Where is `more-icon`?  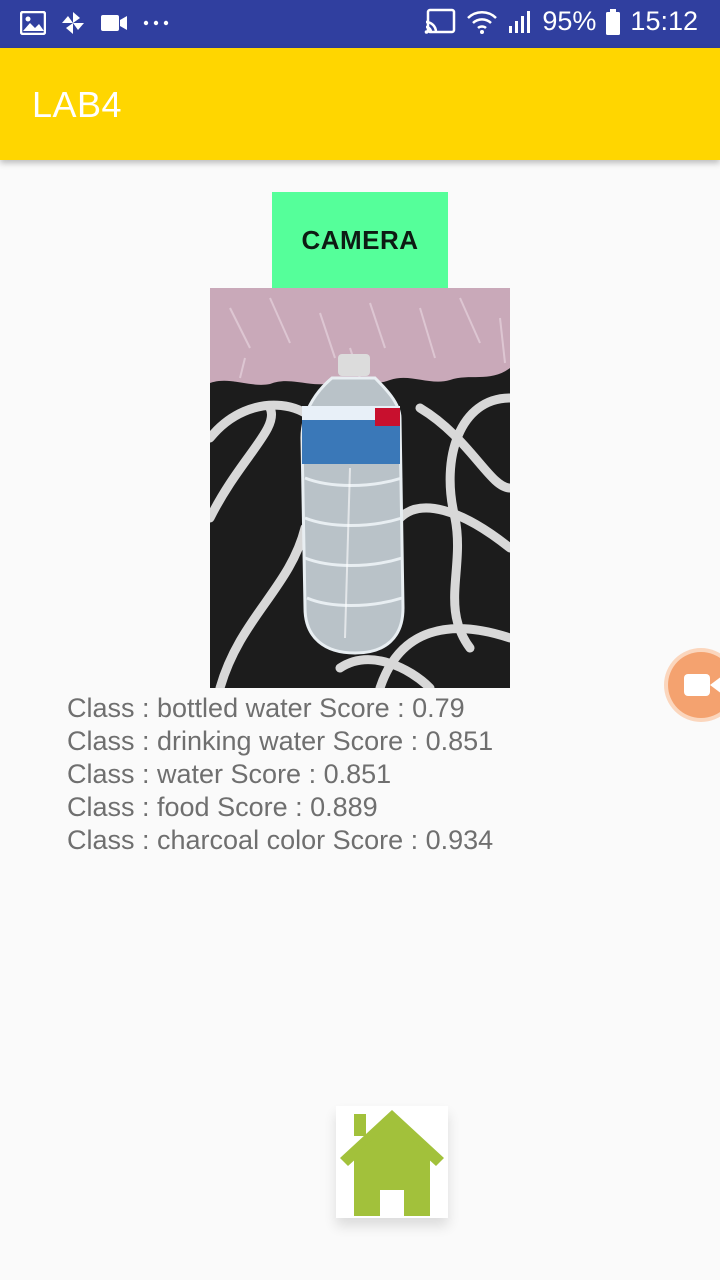 more-icon is located at coordinates (156, 23).